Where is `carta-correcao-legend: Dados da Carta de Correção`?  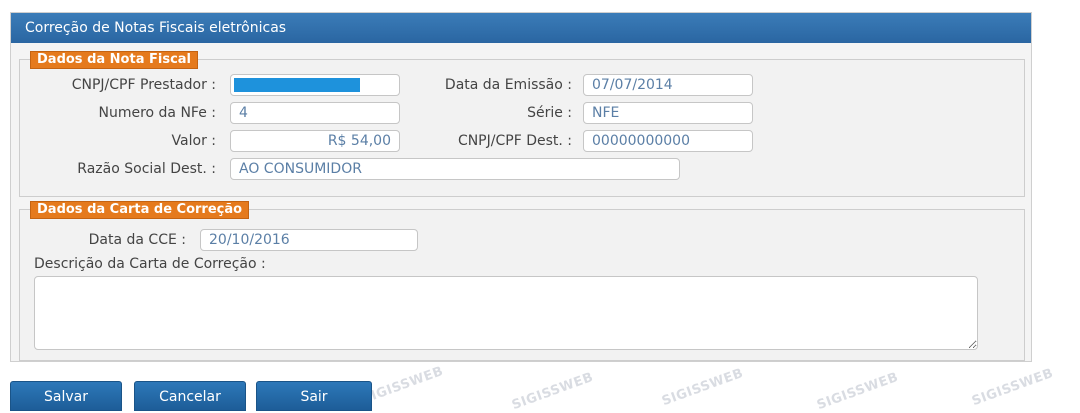 carta-correcao-legend: Dados da Carta de Correção is located at coordinates (140, 210).